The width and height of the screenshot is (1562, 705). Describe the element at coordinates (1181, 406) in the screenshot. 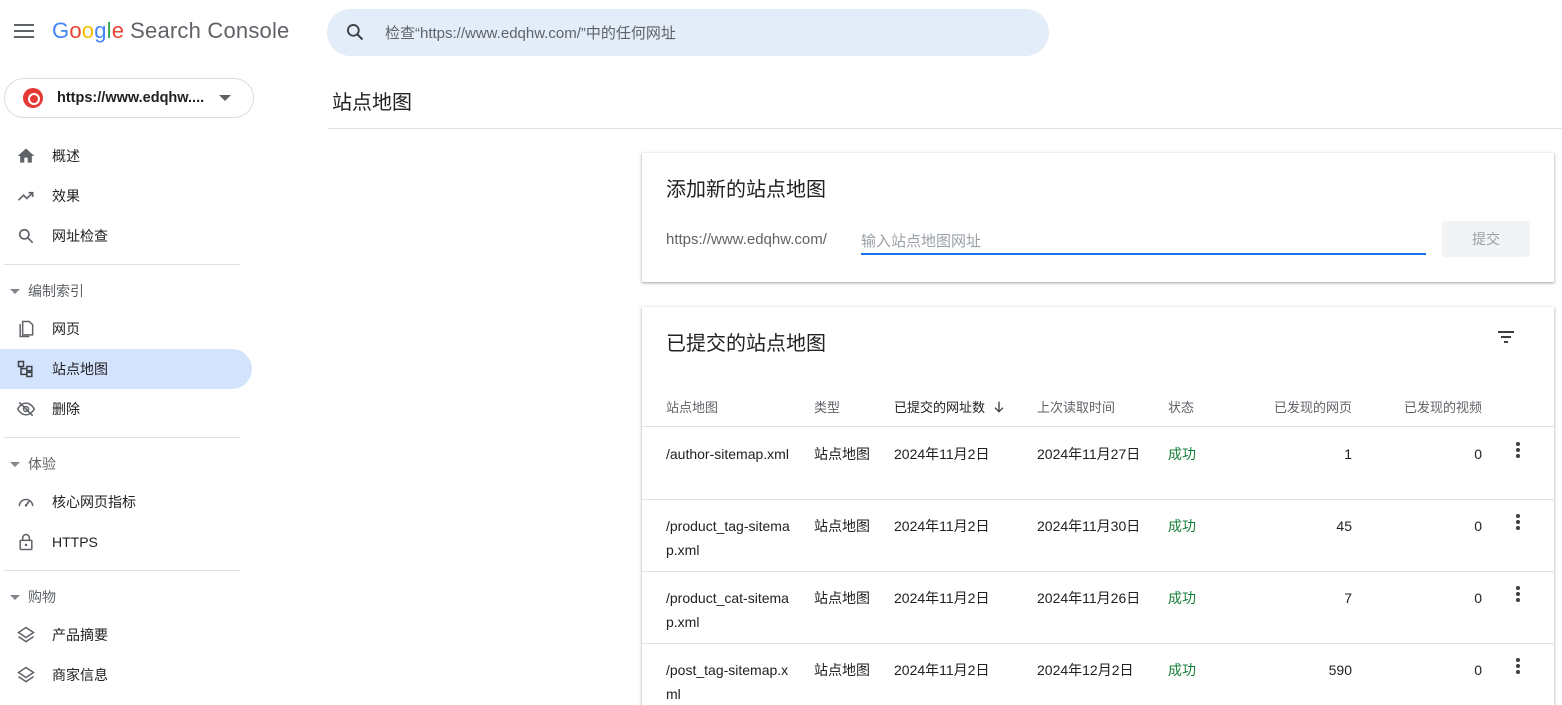

I see `column-header-status: 状态` at that location.